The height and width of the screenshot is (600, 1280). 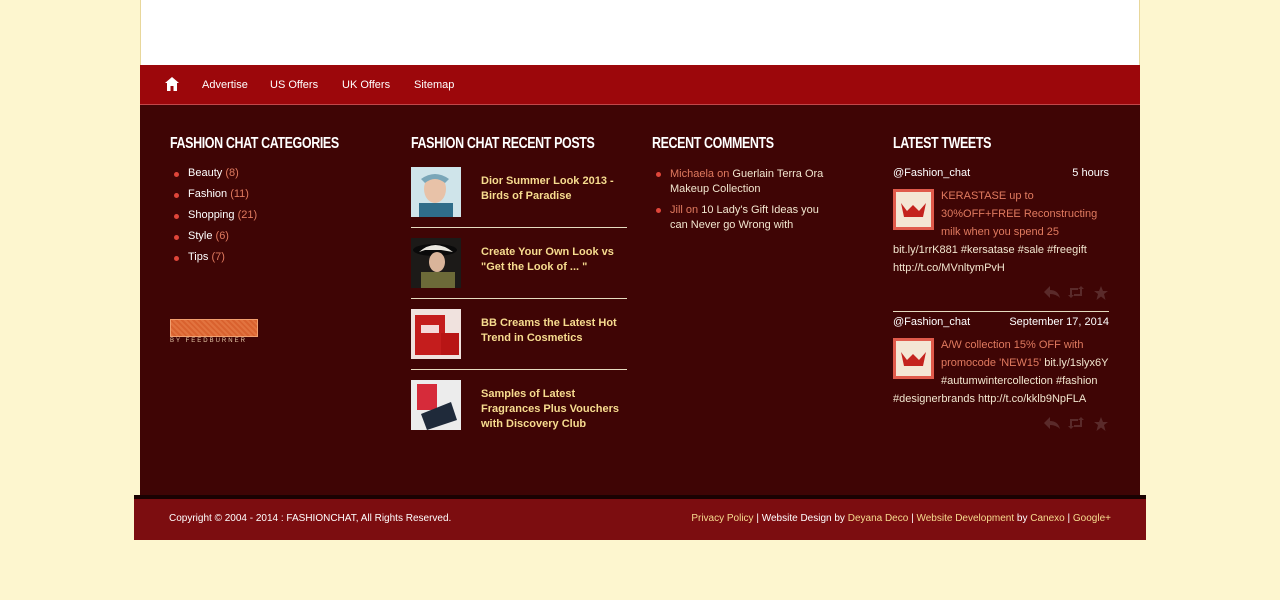 What do you see at coordinates (965, 518) in the screenshot?
I see `development-link: Website Development` at bounding box center [965, 518].